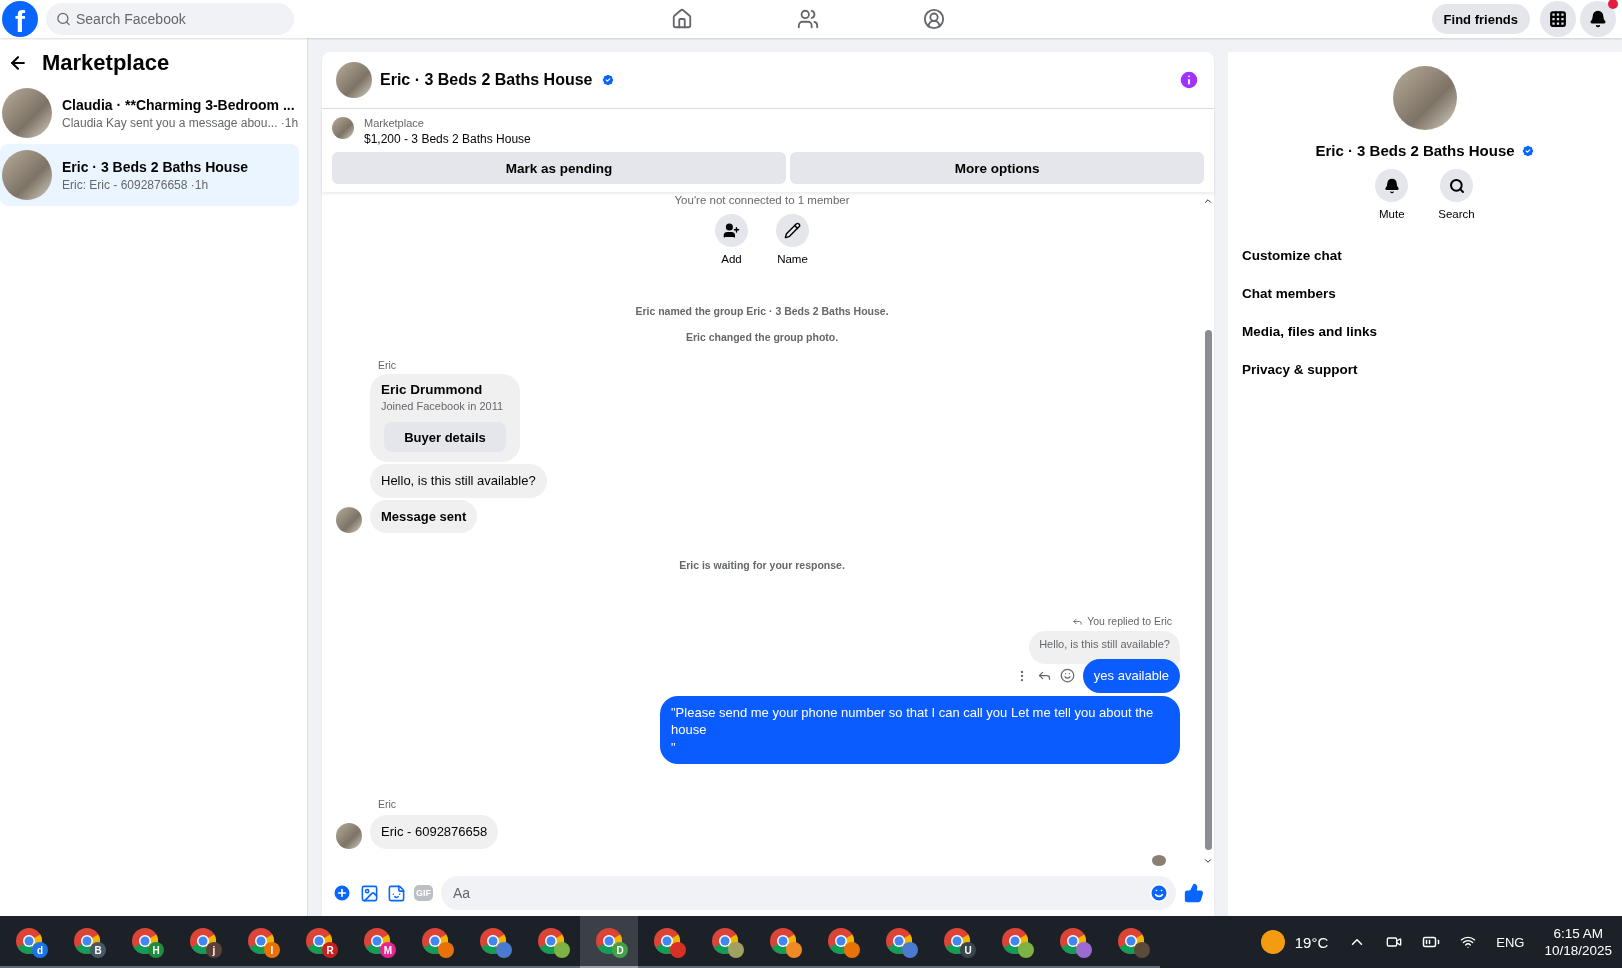 This screenshot has height=968, width=1622. Describe the element at coordinates (394, 123) in the screenshot. I see `listing-label: Marketplace` at that location.